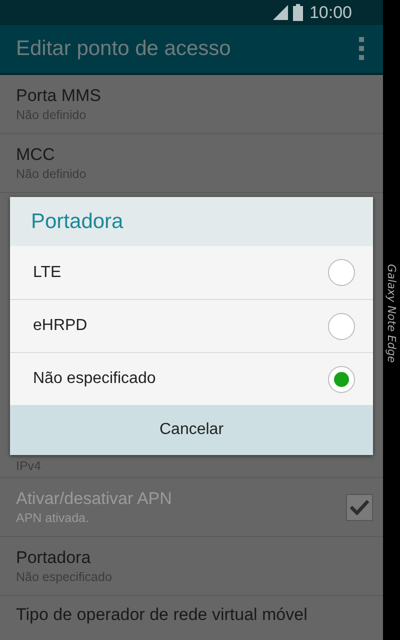 The width and height of the screenshot is (400, 640). What do you see at coordinates (391, 313) in the screenshot?
I see `edge-label: Galaxy Note Edge` at bounding box center [391, 313].